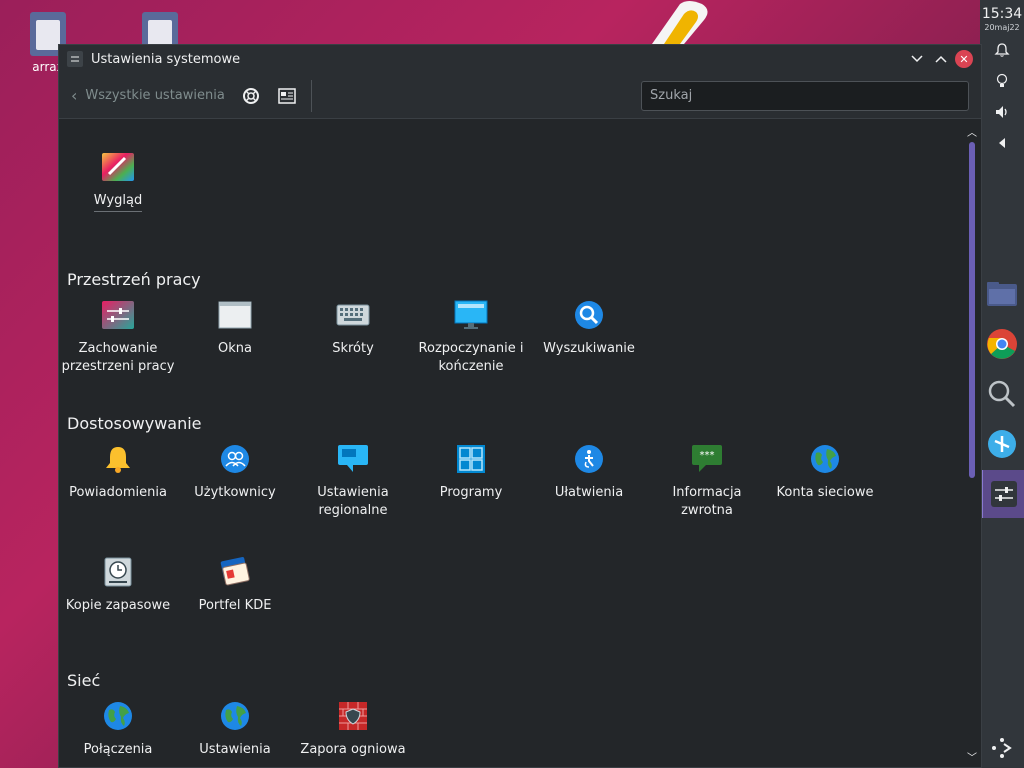 The width and height of the screenshot is (1024, 768). I want to click on module-search: Wyszukiwanie, so click(589, 328).